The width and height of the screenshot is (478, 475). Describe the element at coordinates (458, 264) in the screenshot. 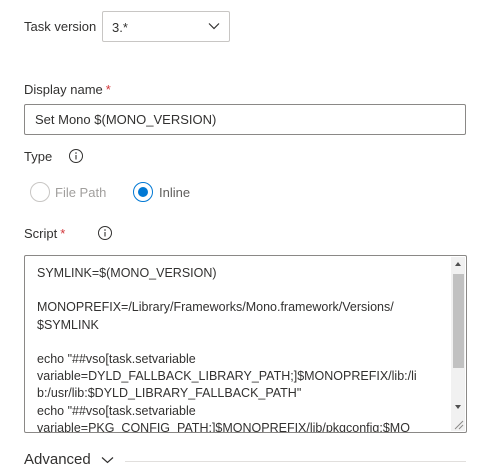

I see `scroll-up-arrow-icon` at that location.